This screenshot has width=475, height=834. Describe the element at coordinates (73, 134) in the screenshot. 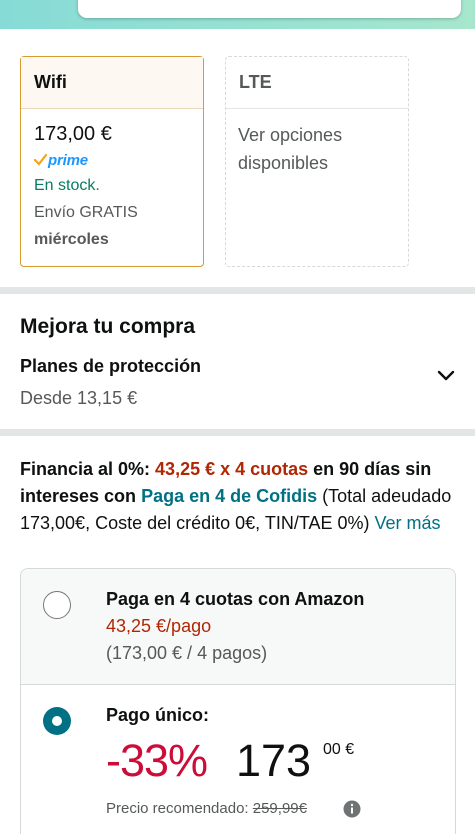

I see `variant-price: 173,00 €` at that location.